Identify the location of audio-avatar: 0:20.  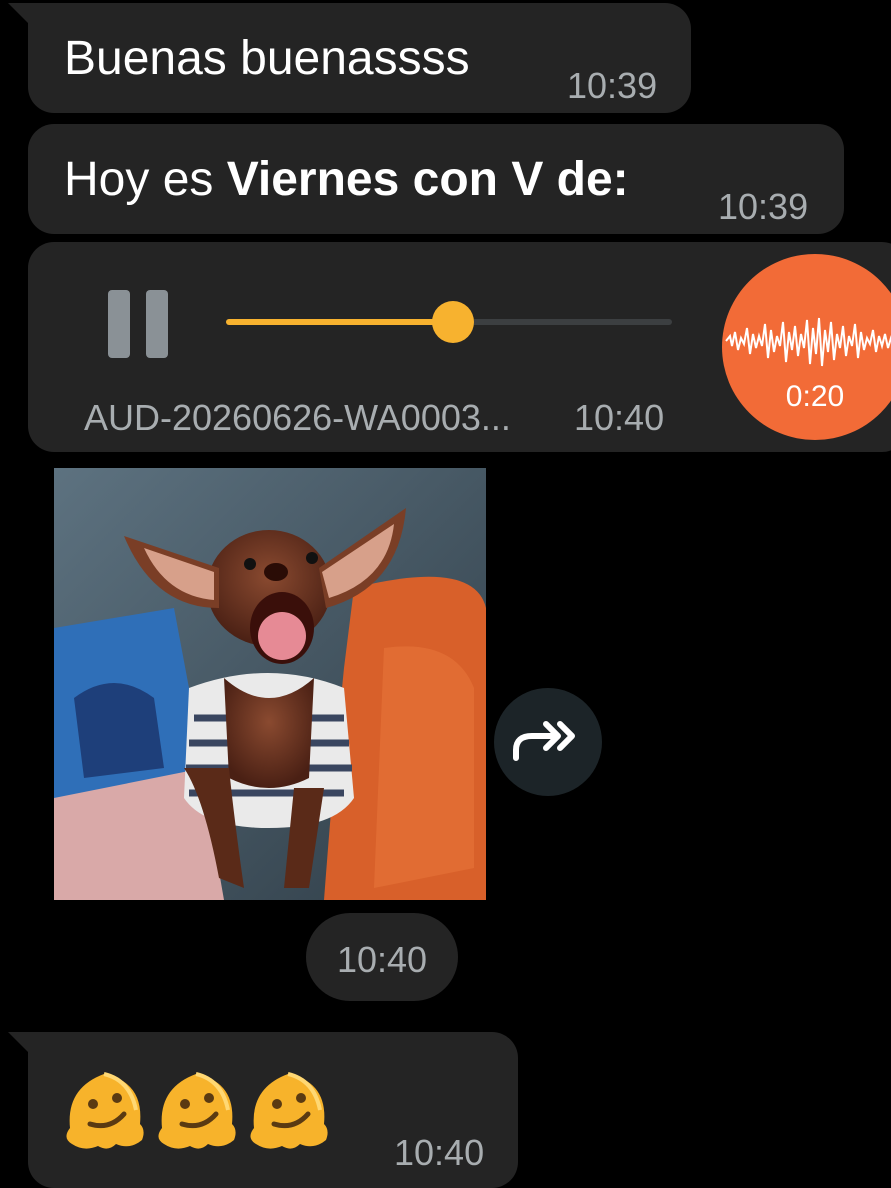
(806, 347).